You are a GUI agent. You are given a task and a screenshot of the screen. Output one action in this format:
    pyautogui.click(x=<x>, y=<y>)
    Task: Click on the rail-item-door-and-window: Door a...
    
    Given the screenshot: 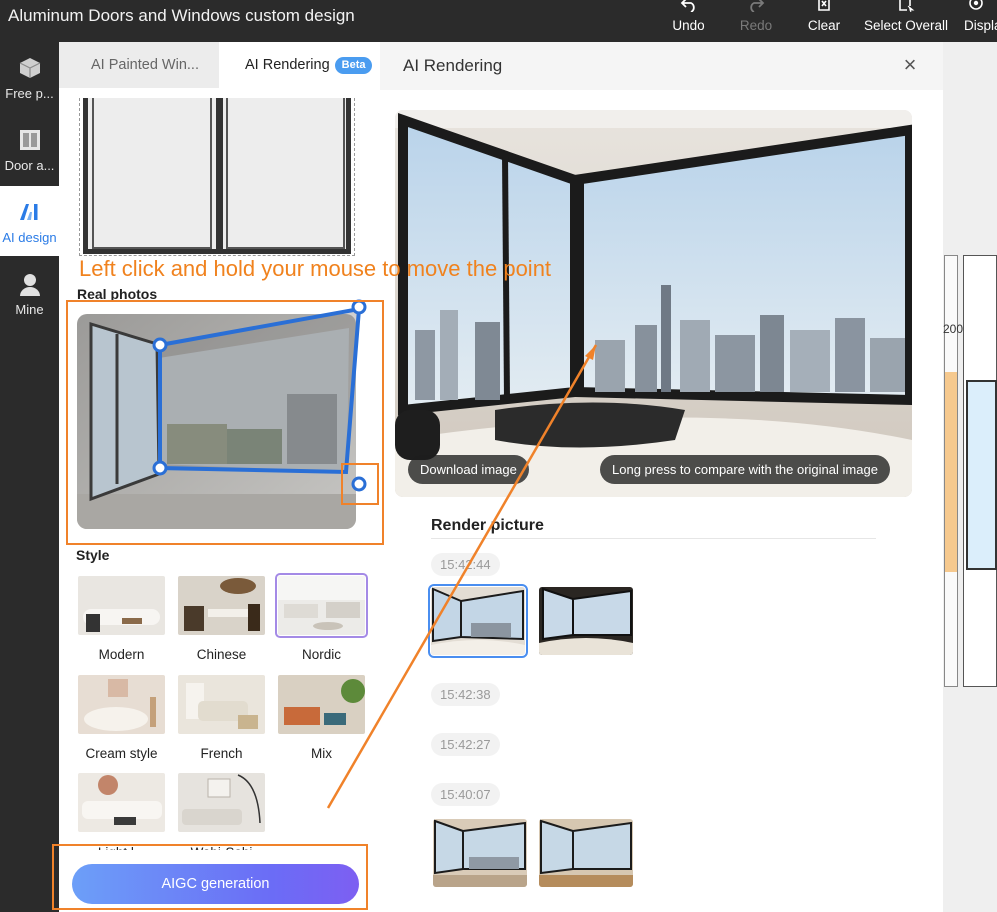 What is the action you would take?
    pyautogui.click(x=29, y=149)
    